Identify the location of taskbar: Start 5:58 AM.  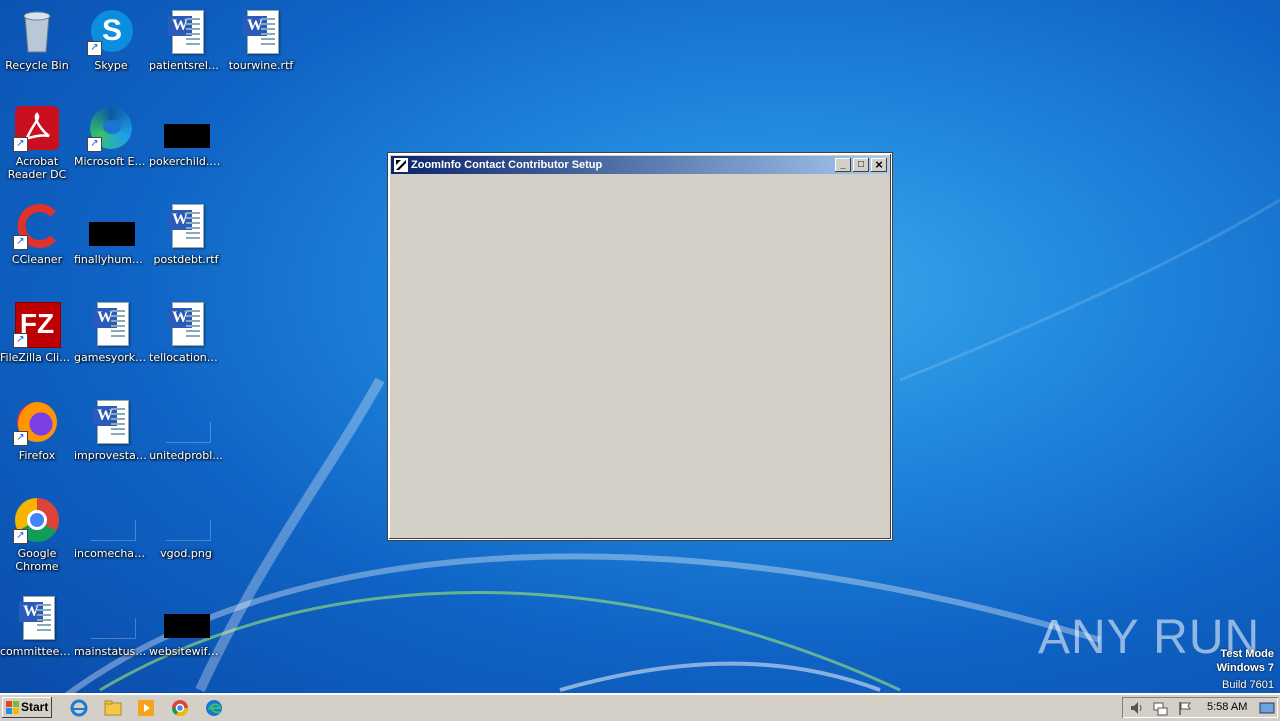
(640, 707).